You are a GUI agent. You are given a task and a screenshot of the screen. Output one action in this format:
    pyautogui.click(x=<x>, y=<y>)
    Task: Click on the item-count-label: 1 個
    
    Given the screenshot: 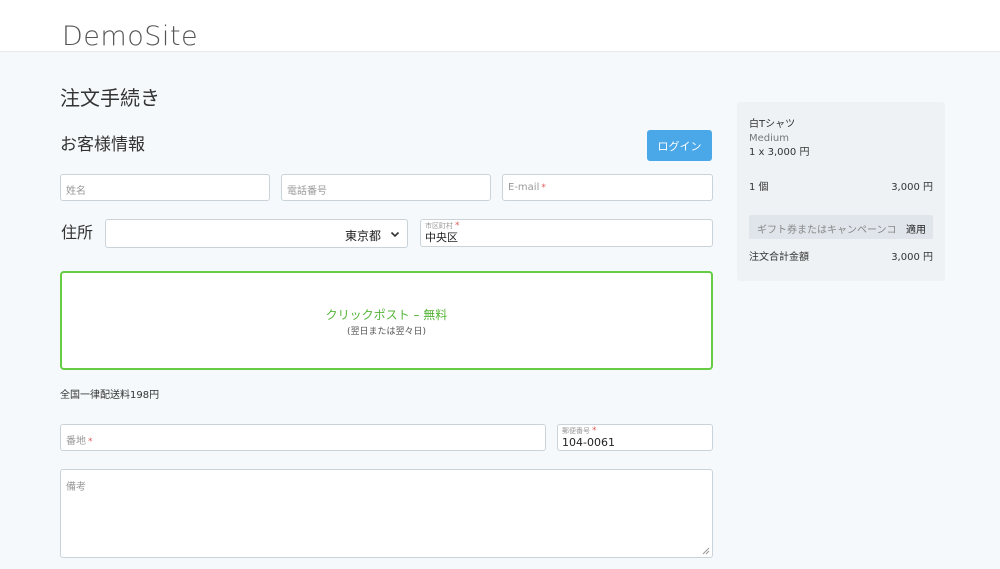 What is the action you would take?
    pyautogui.click(x=759, y=187)
    